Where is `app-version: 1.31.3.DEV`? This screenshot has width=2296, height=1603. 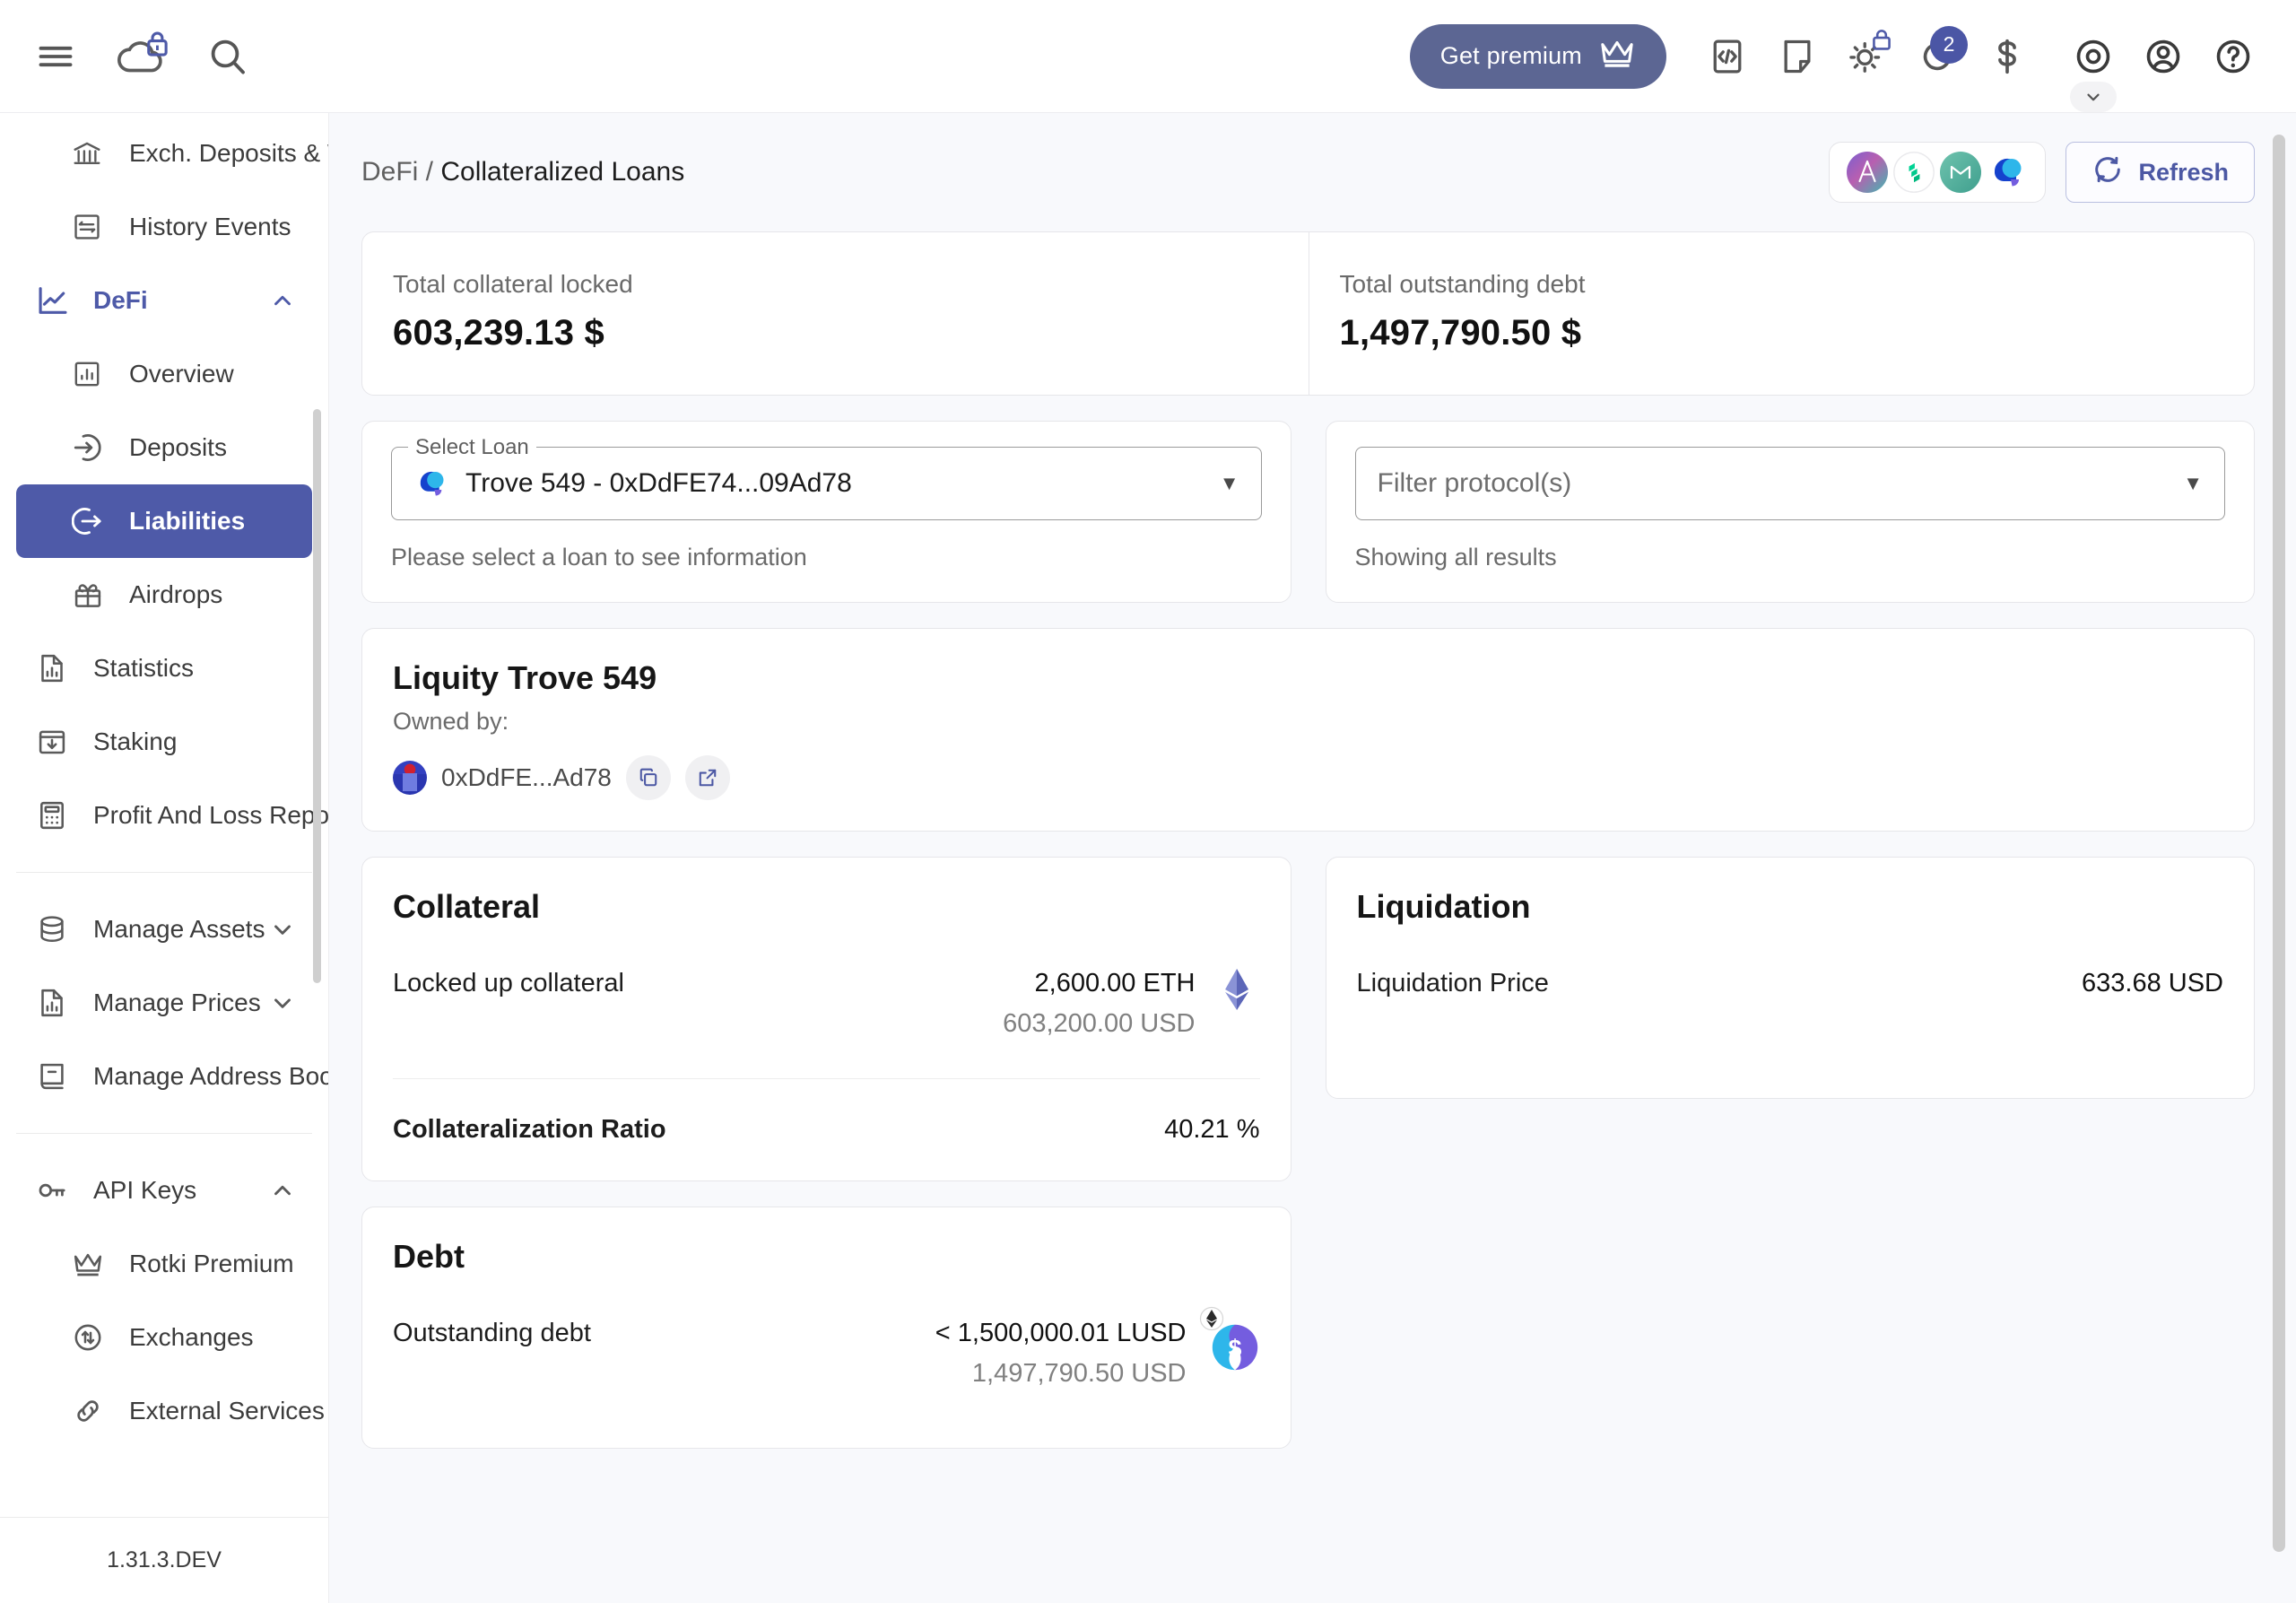 app-version: 1.31.3.DEV is located at coordinates (164, 1560).